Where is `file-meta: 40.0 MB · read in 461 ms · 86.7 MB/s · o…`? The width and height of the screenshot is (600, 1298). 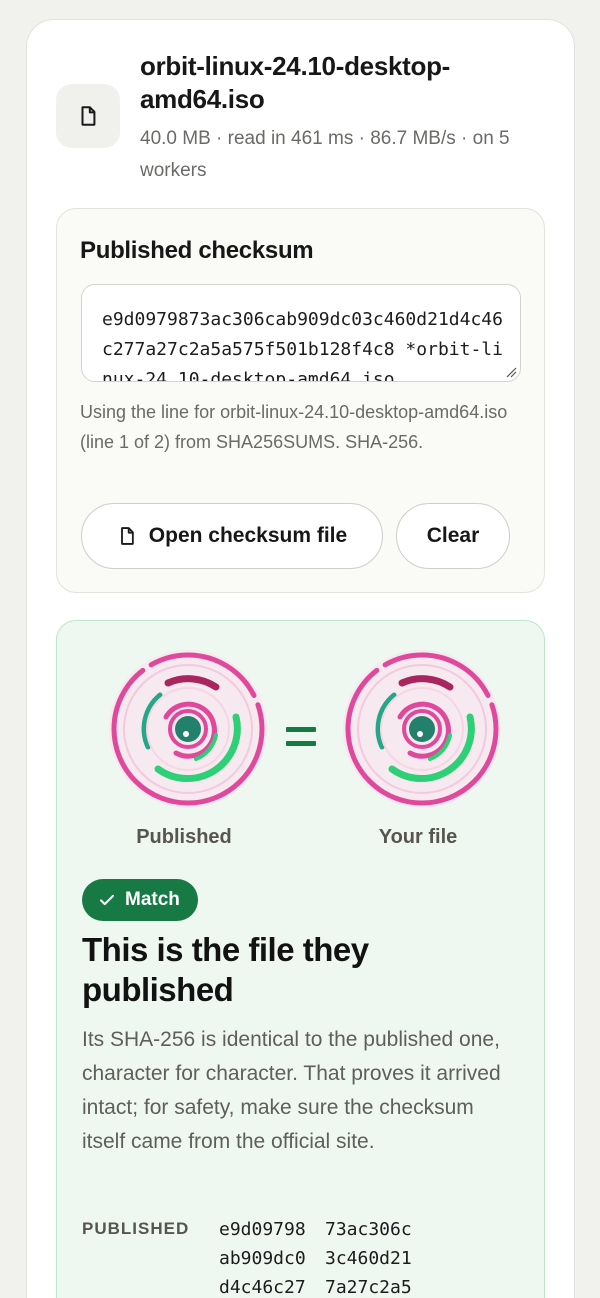
file-meta: 40.0 MB · read in 461 ms · 86.7 MB/s · o… is located at coordinates (325, 154).